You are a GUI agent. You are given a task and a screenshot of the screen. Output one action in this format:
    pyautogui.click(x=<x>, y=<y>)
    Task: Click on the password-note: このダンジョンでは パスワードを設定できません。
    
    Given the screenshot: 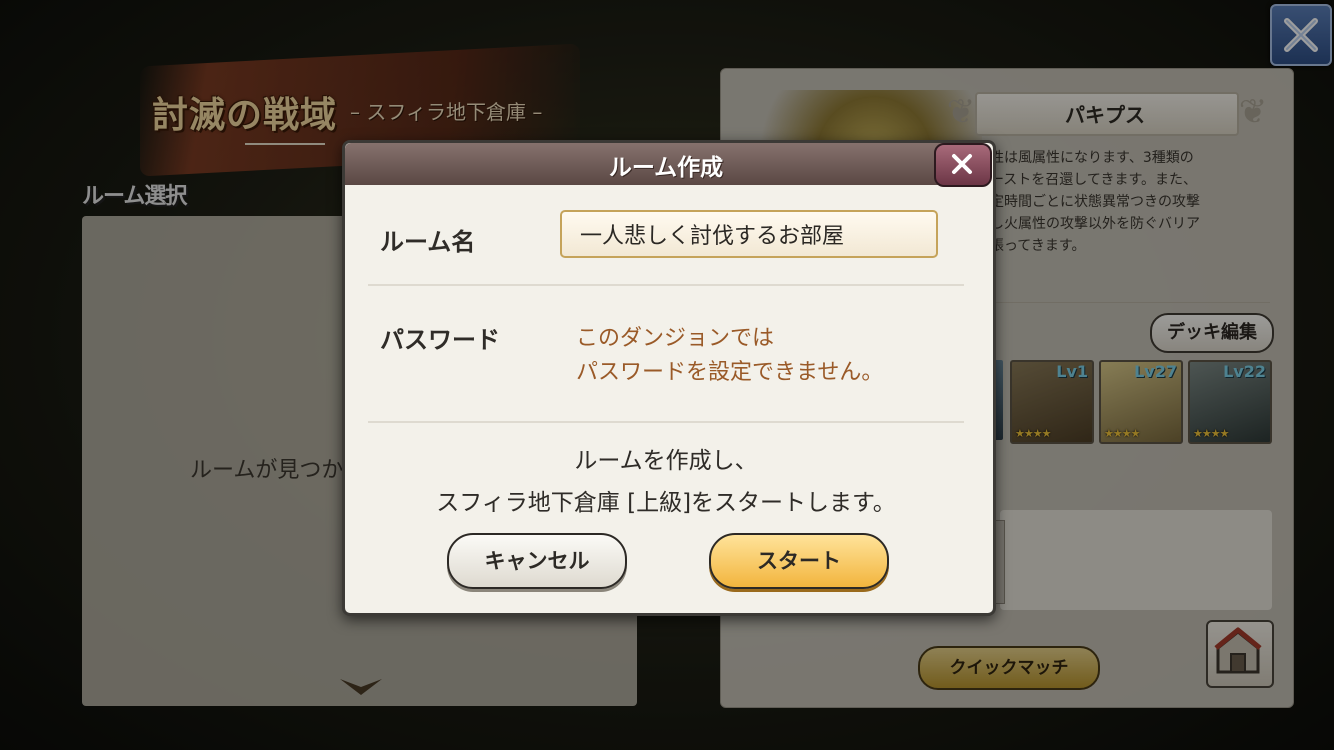 What is the action you would take?
    pyautogui.click(x=729, y=356)
    